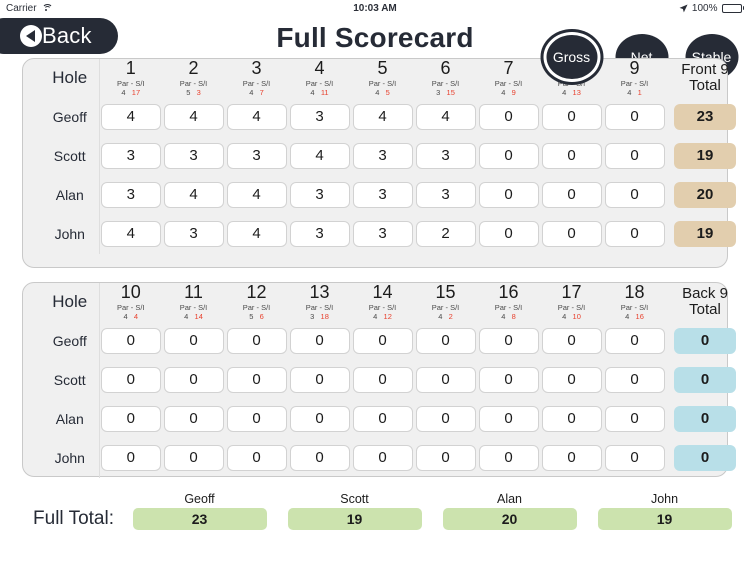 This screenshot has height=562, width=750. Describe the element at coordinates (664, 499) in the screenshot. I see `player-name: John` at that location.